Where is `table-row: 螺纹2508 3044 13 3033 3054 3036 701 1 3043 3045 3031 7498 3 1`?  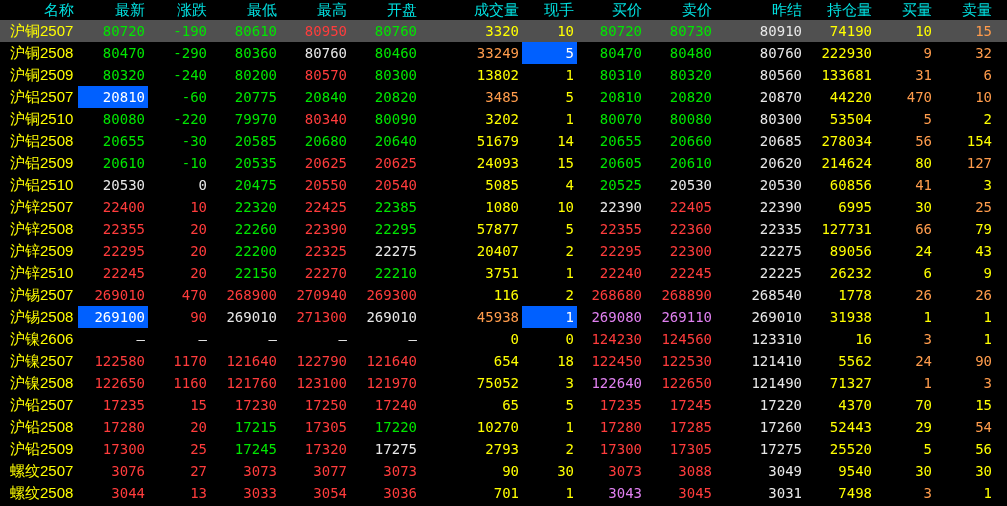 table-row: 螺纹2508 3044 13 3033 3054 3036 701 1 3043 3045 3031 7498 3 1 is located at coordinates (503, 493).